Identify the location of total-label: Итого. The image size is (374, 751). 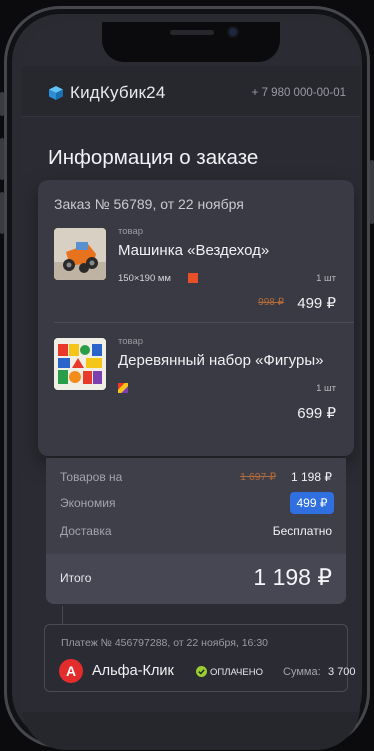
(76, 578).